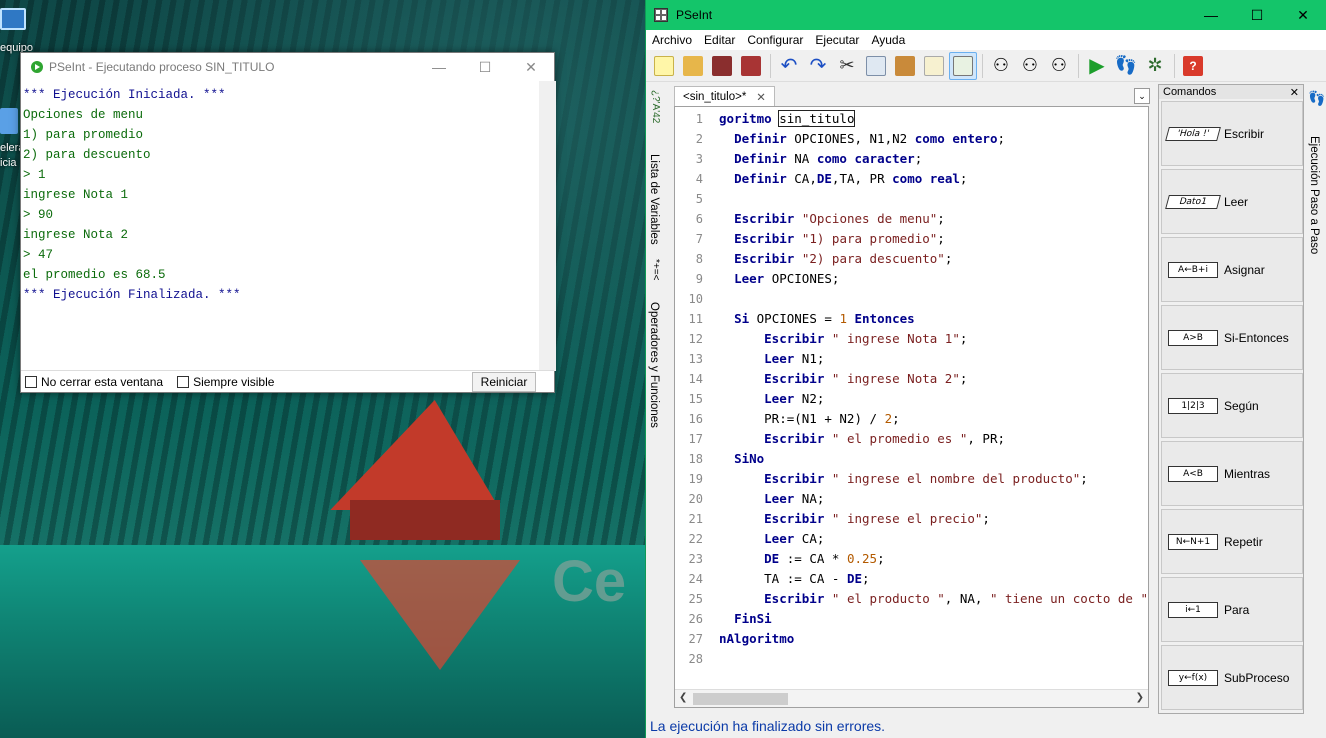  What do you see at coordinates (1241, 405) in the screenshot?
I see `command-label: Según` at bounding box center [1241, 405].